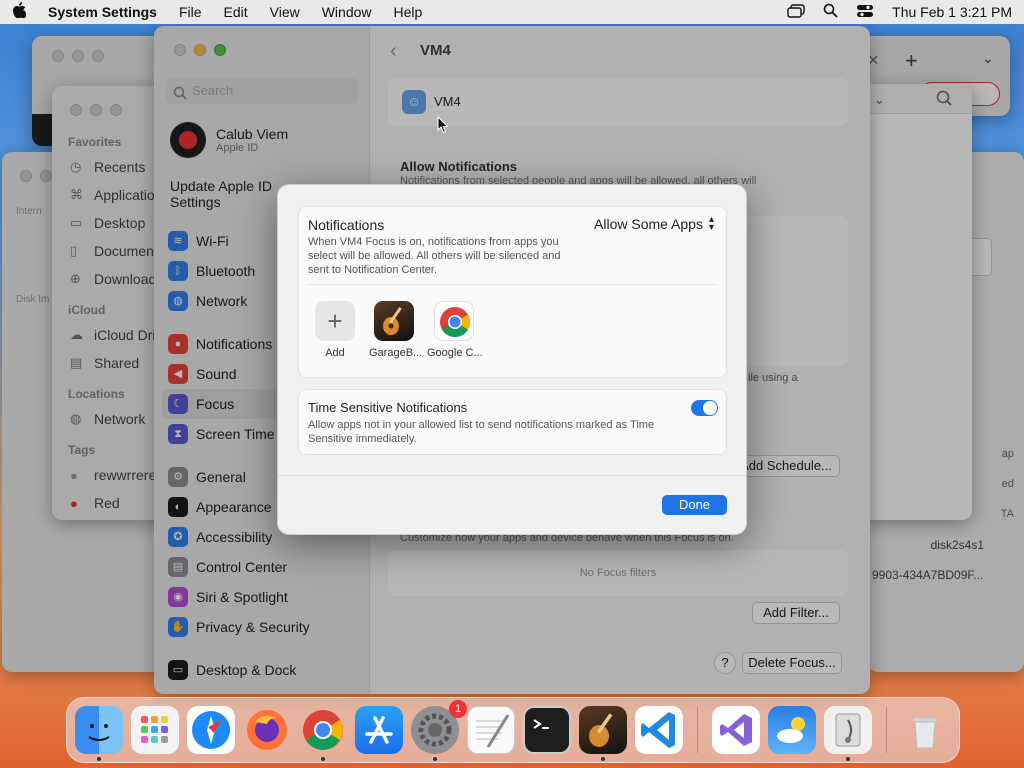 The image size is (1024, 768). What do you see at coordinates (212, 241) in the screenshot?
I see `sidebar-item-label: Wi-Fi` at bounding box center [212, 241].